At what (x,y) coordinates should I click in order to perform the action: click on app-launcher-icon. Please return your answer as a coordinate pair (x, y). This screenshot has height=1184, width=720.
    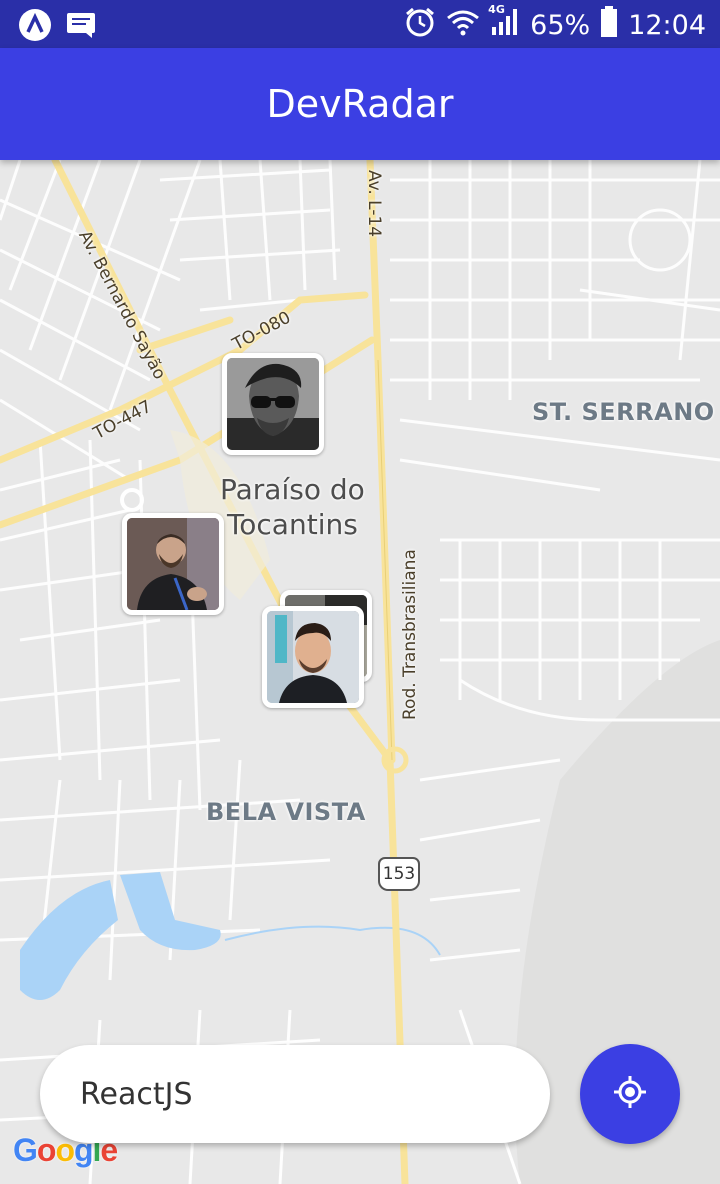
    Looking at the image, I should click on (35, 27).